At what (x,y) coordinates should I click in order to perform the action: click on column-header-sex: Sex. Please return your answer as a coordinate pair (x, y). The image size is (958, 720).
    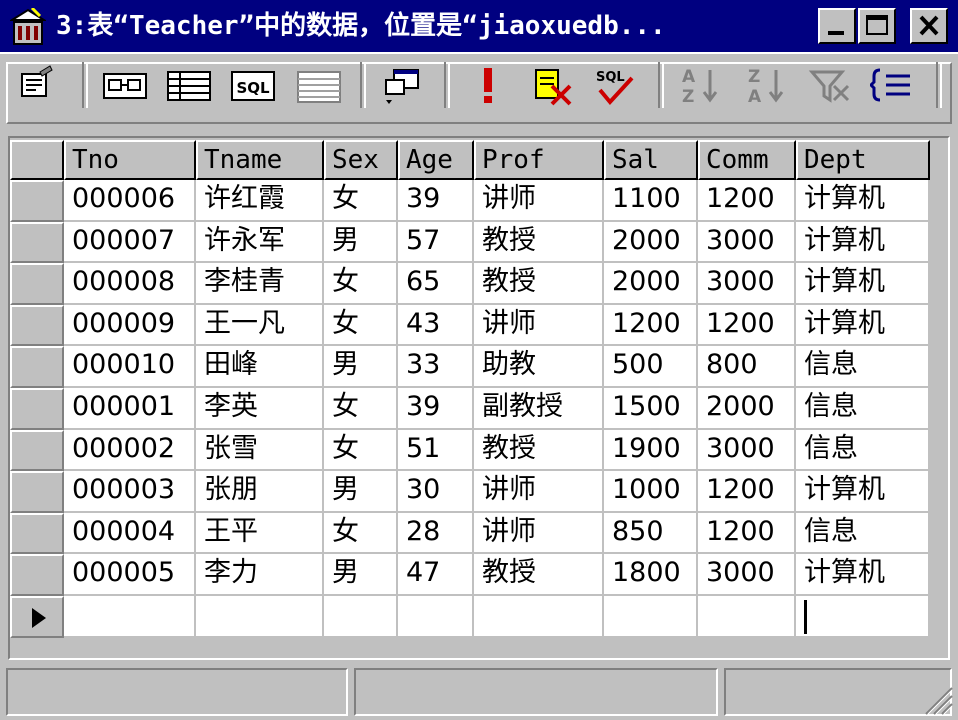
    Looking at the image, I should click on (361, 160).